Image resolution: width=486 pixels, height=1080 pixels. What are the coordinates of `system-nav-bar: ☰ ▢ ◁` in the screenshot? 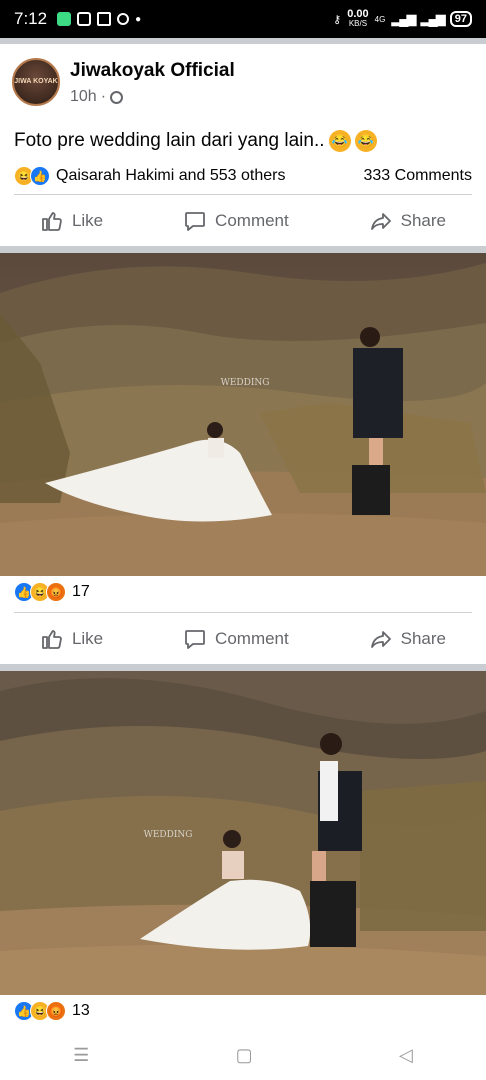 It's located at (243, 1055).